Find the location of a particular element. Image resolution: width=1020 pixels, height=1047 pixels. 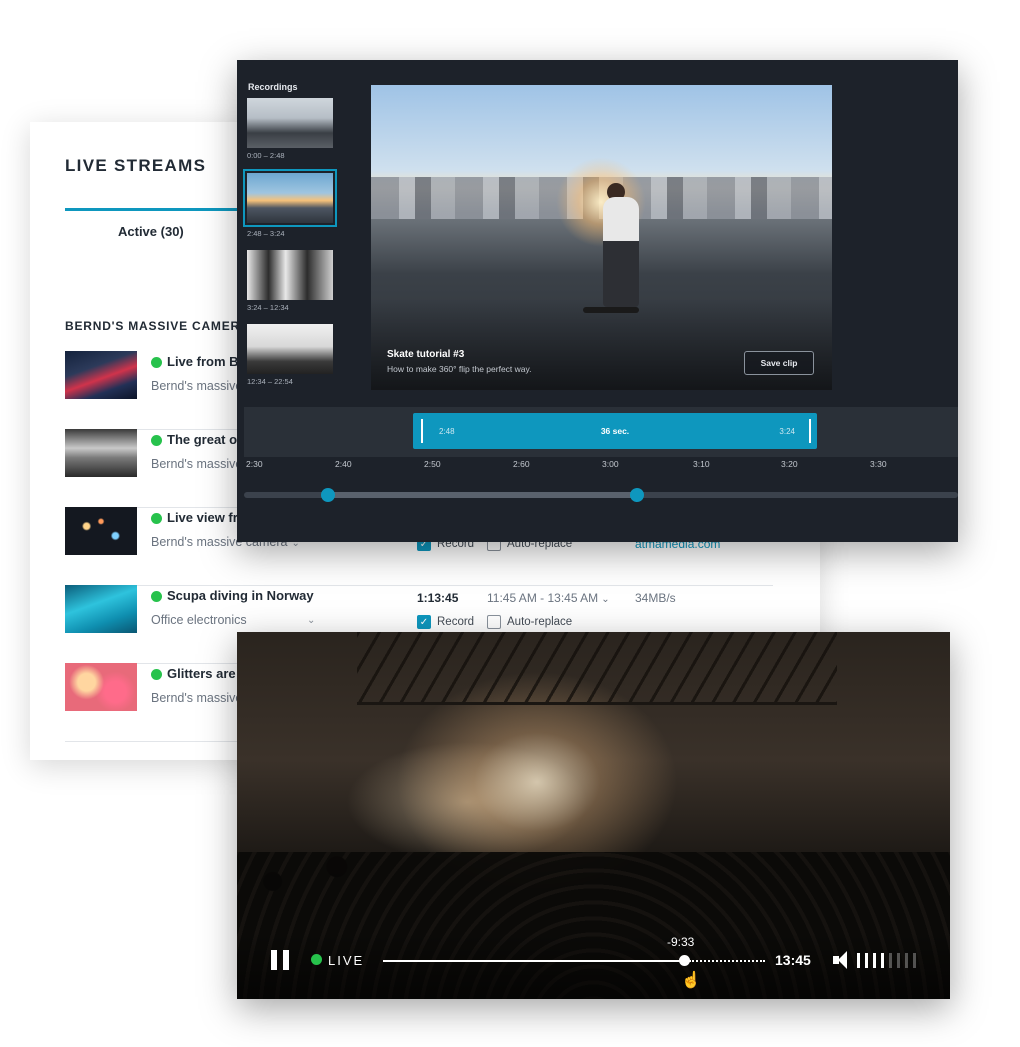

checkmark-icon: ✓ is located at coordinates (424, 622).